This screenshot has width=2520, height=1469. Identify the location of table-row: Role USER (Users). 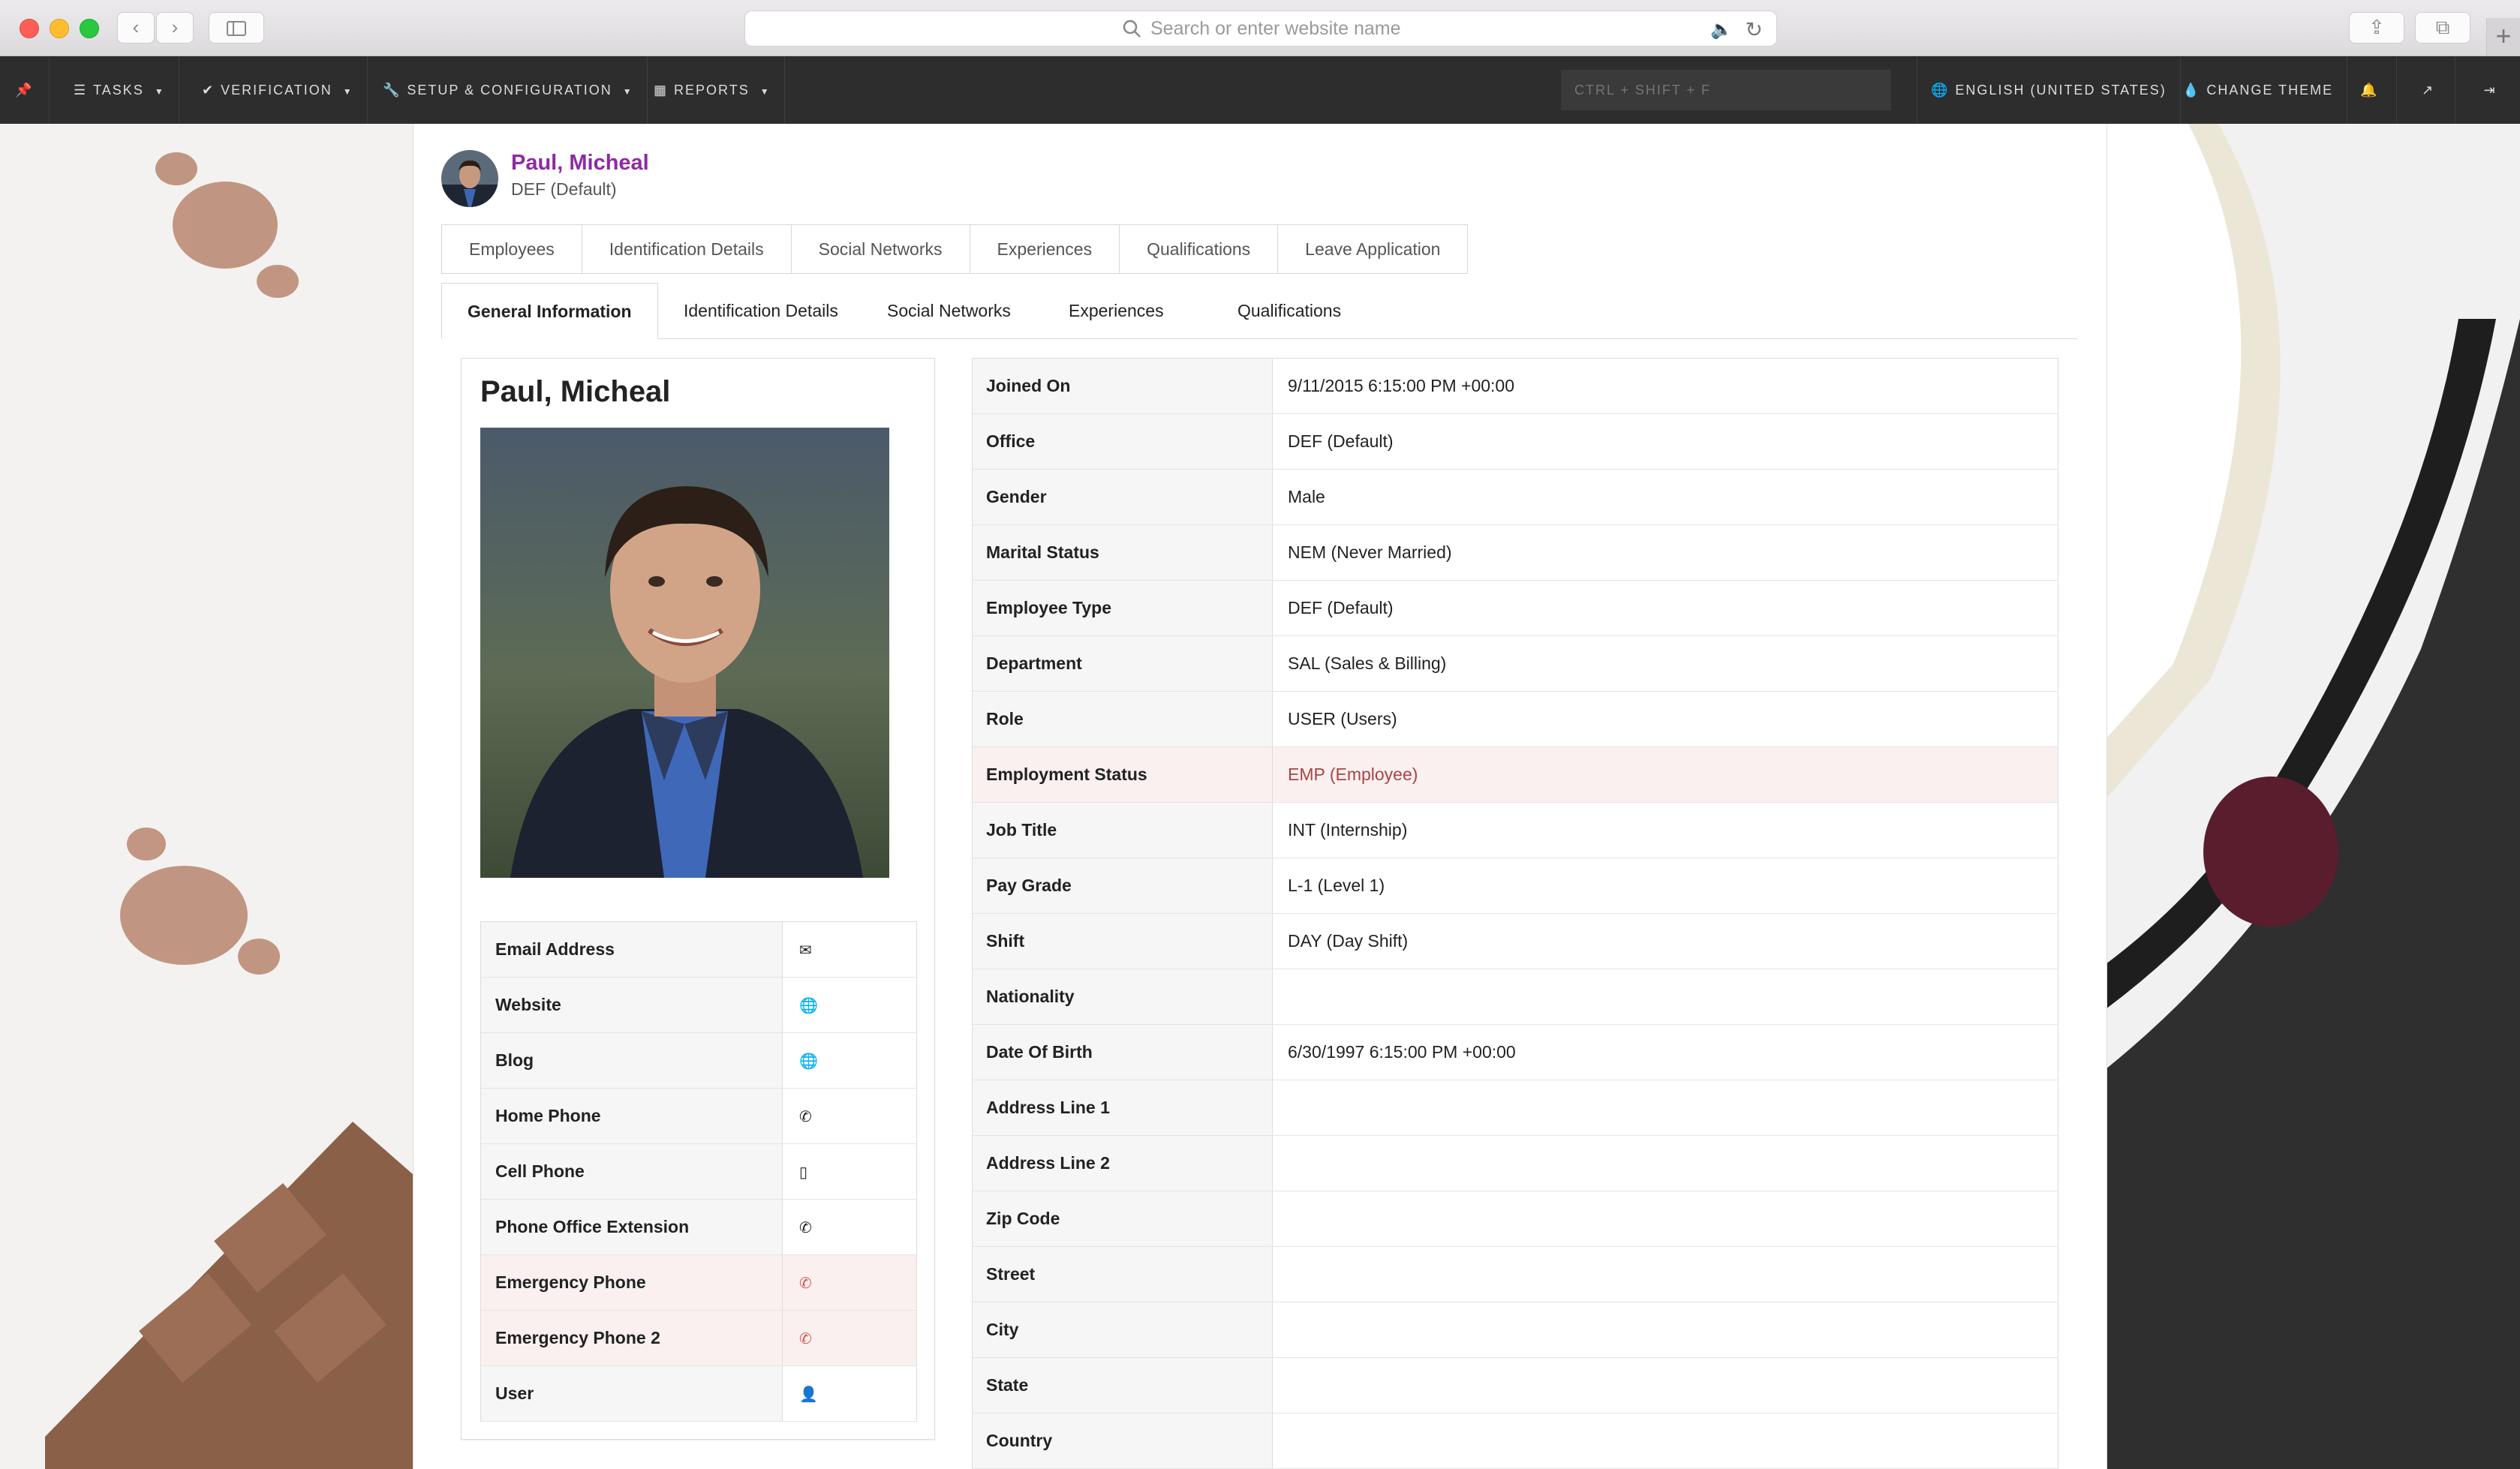
(1515, 719).